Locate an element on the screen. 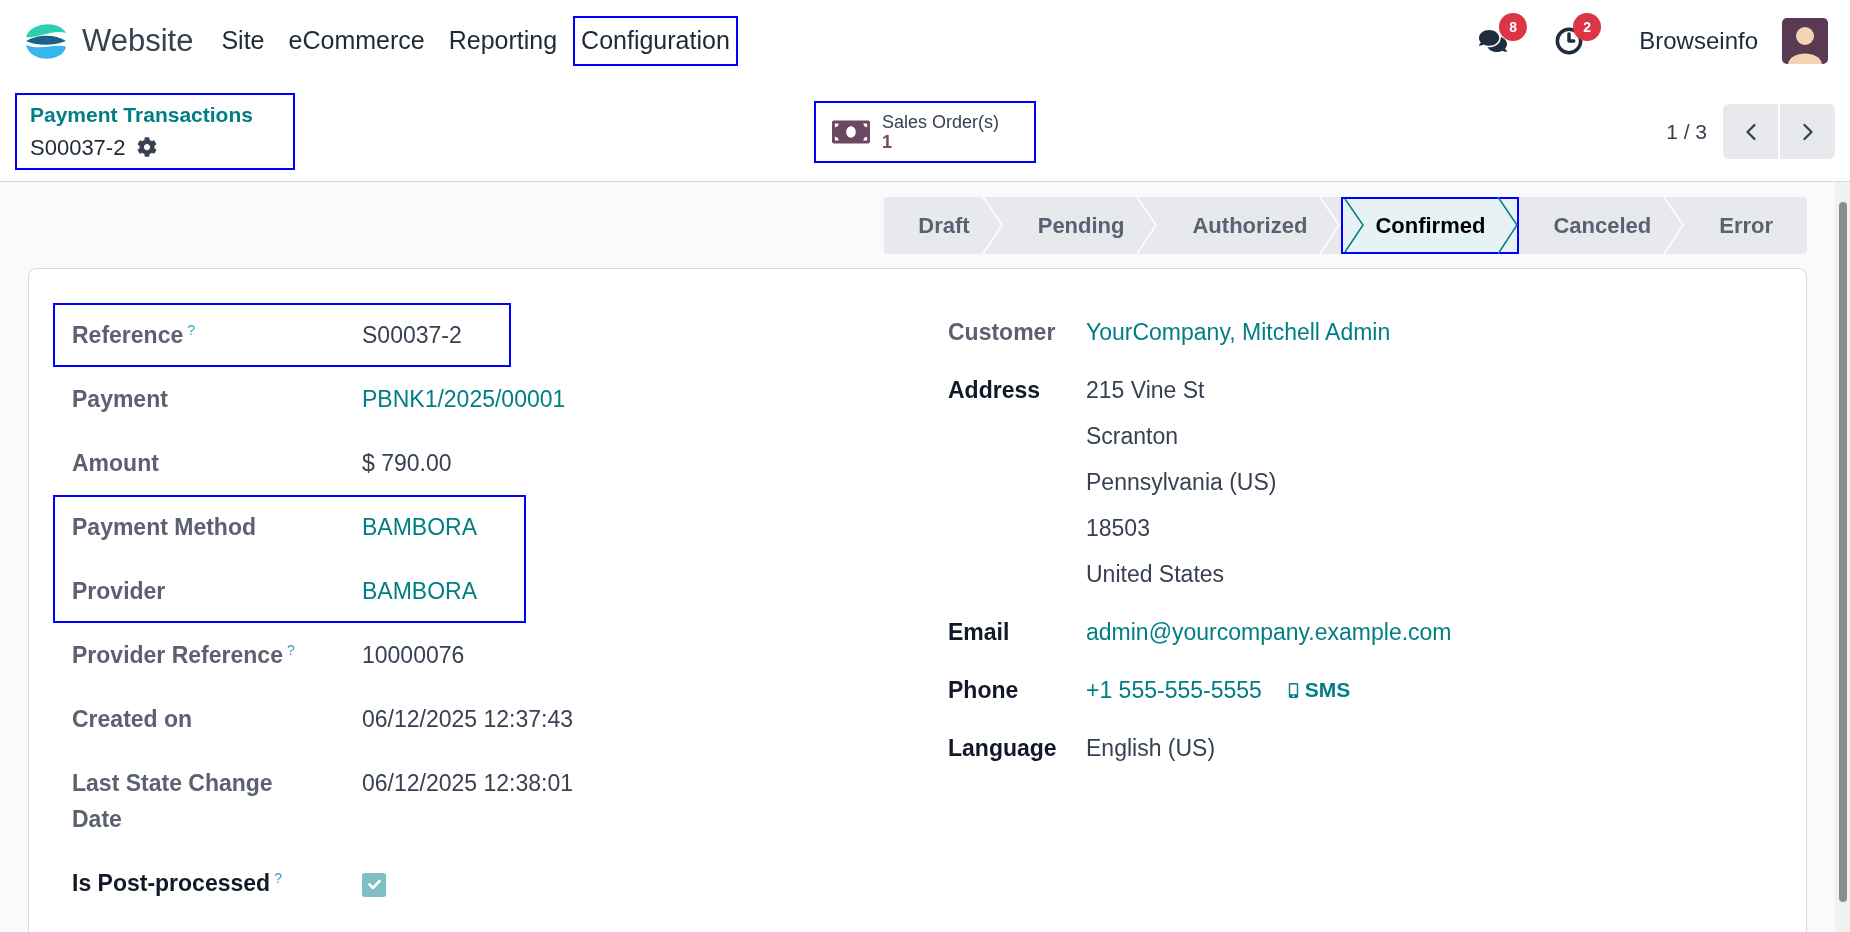 This screenshot has width=1850, height=932. field-label: Phone is located at coordinates (983, 690).